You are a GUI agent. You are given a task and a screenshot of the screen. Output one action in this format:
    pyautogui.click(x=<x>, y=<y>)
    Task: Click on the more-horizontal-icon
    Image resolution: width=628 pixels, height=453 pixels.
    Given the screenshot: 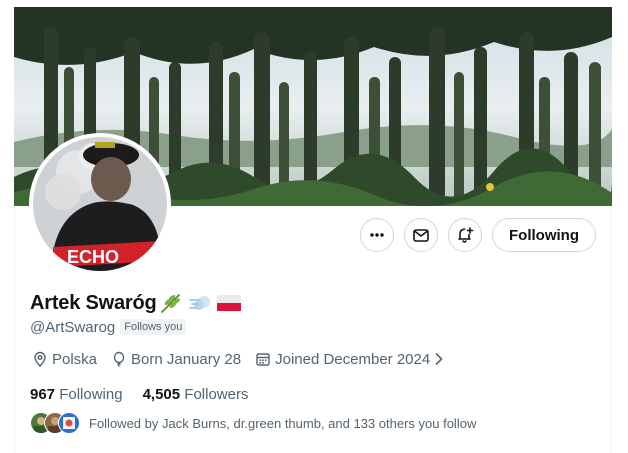 What is the action you would take?
    pyautogui.click(x=377, y=235)
    